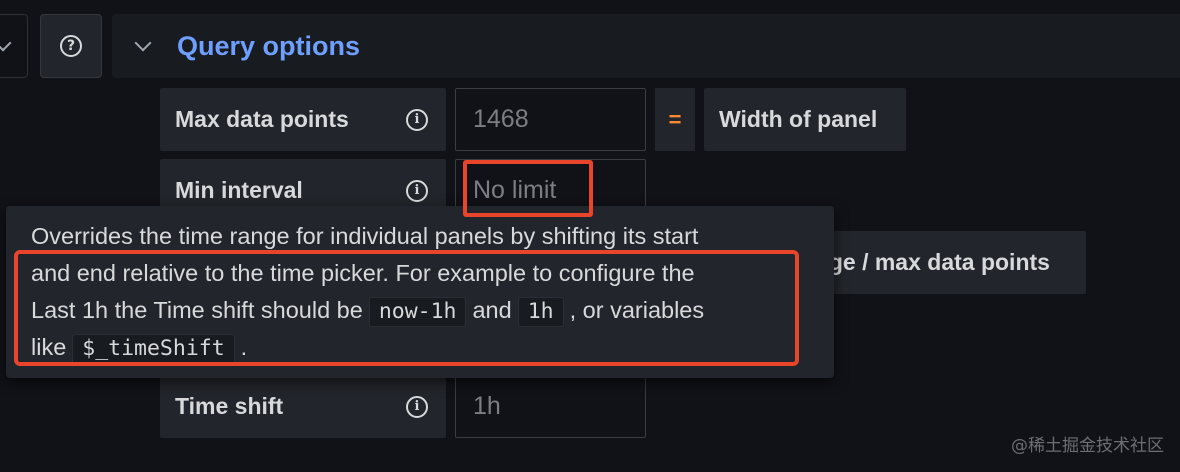 The height and width of the screenshot is (472, 1180). I want to click on question-circle-icon: ?, so click(71, 46).